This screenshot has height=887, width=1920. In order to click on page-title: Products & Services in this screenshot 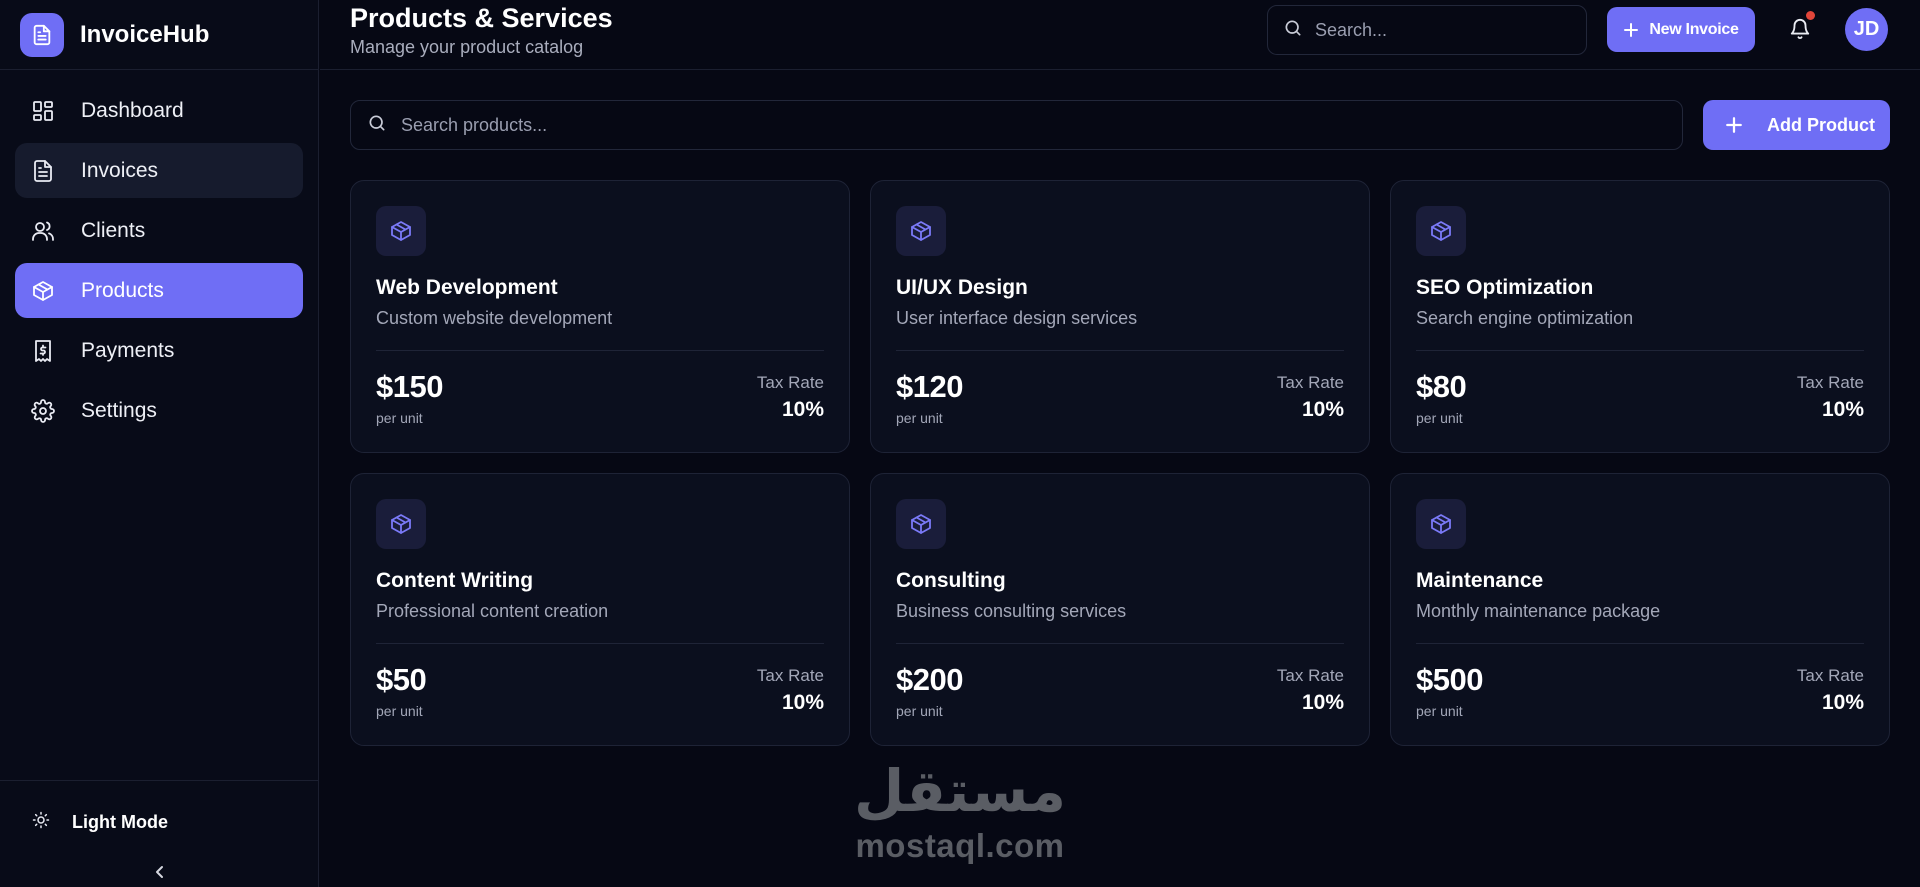, I will do `click(481, 18)`.